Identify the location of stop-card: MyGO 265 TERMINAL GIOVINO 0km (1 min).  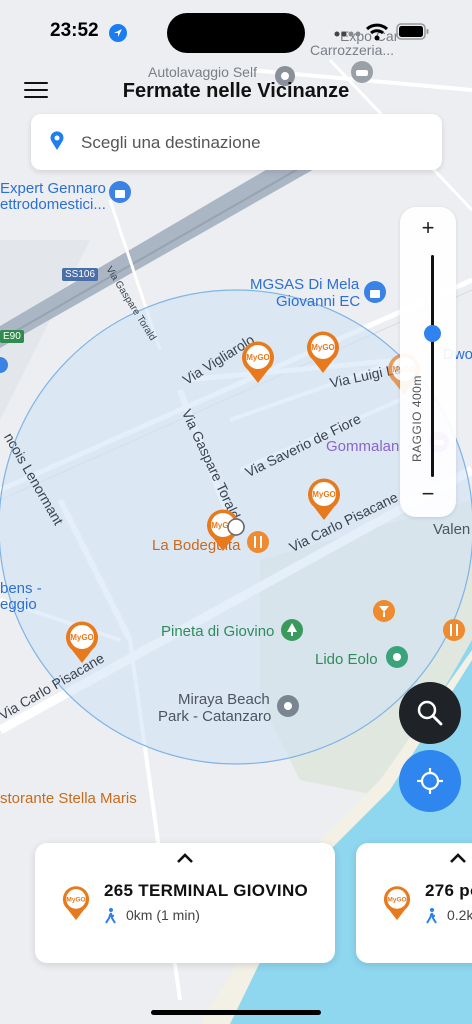
(185, 903).